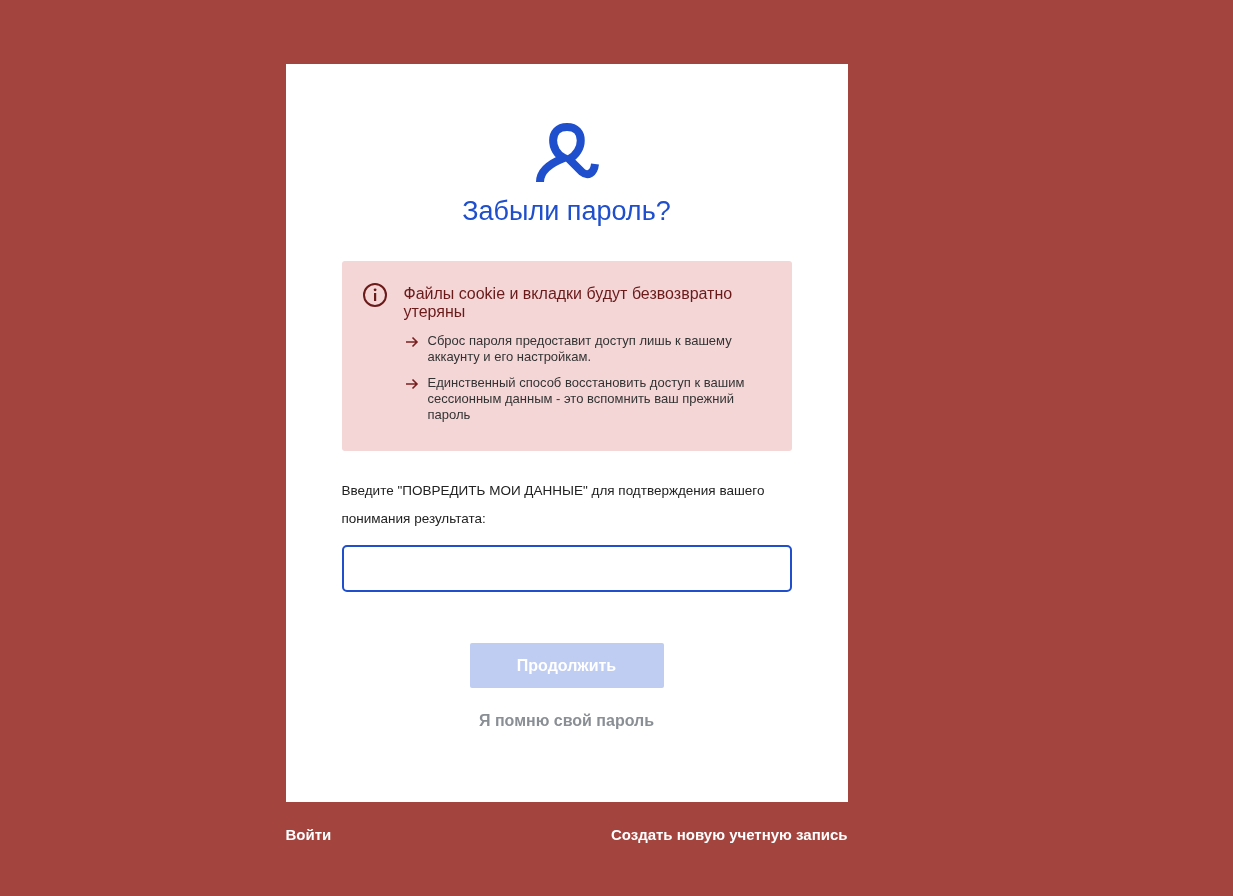  What do you see at coordinates (586, 399) in the screenshot?
I see `warning-item: Единственный способ восстановить доступ к вашим сессионным данным - это вспомнить ваш прежний пароль` at bounding box center [586, 399].